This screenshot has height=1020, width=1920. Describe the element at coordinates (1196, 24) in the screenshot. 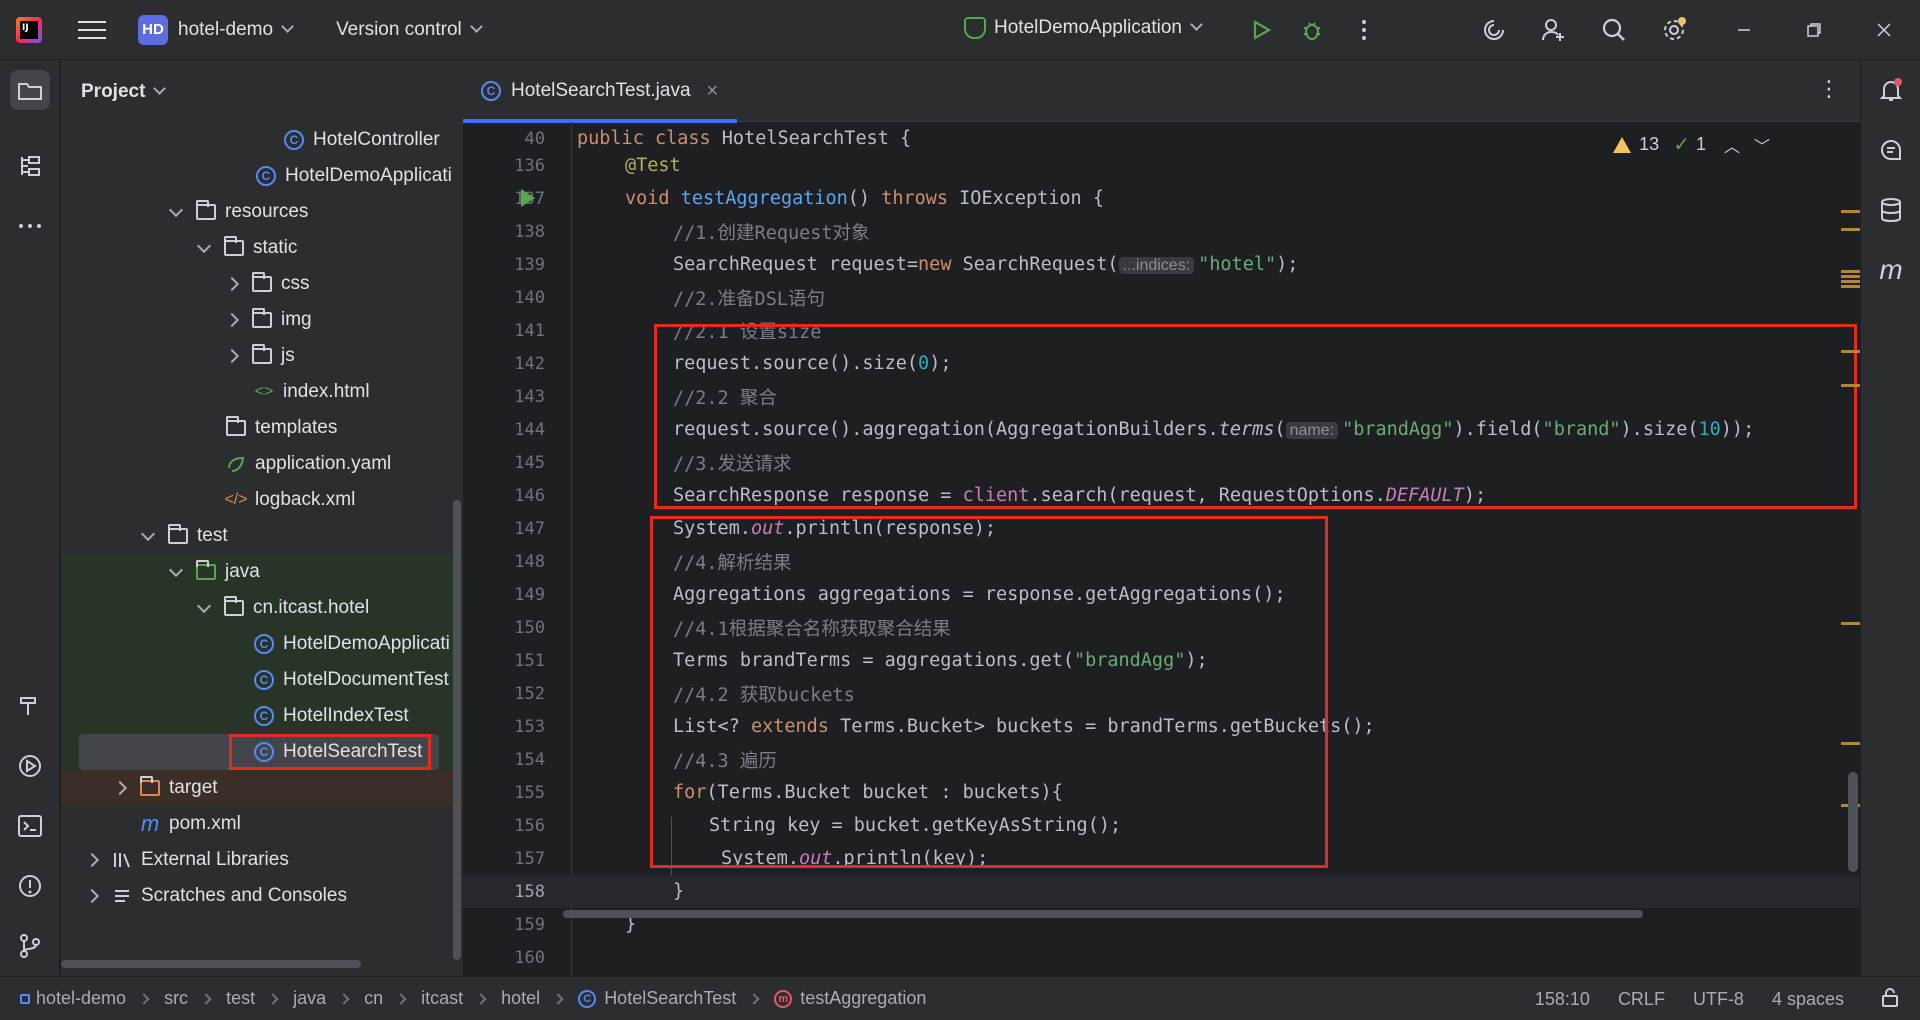

I see `chevron-down-icon` at that location.